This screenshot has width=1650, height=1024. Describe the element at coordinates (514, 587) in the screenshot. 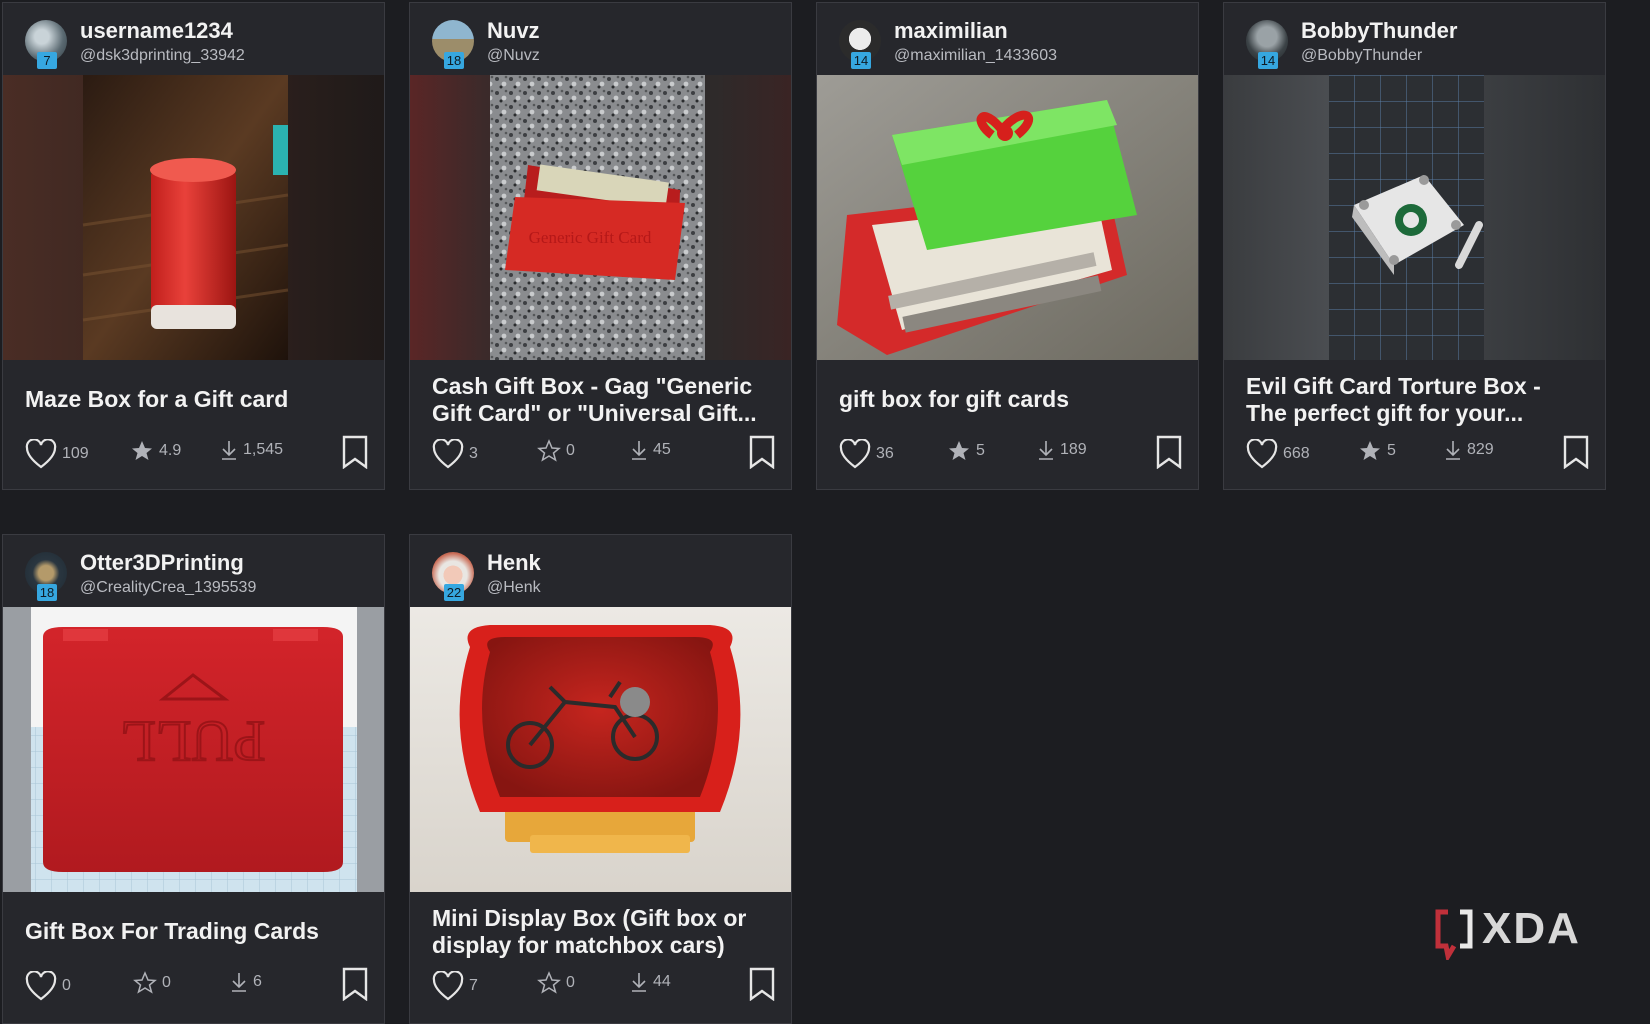

I see `user-handle: @Henk` at that location.